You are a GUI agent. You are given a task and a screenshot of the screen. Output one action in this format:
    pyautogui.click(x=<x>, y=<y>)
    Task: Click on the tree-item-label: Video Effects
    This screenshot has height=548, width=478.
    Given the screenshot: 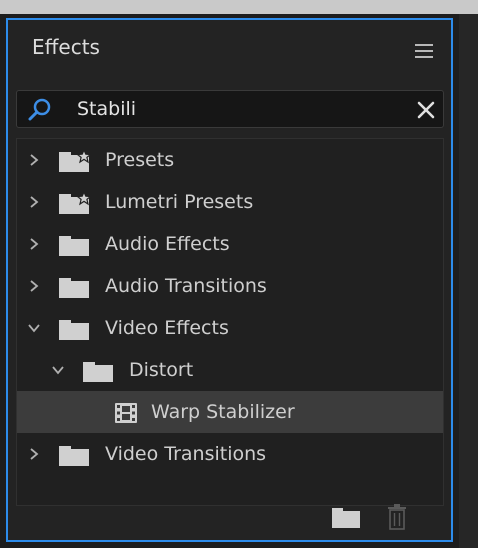 What is the action you would take?
    pyautogui.click(x=167, y=328)
    